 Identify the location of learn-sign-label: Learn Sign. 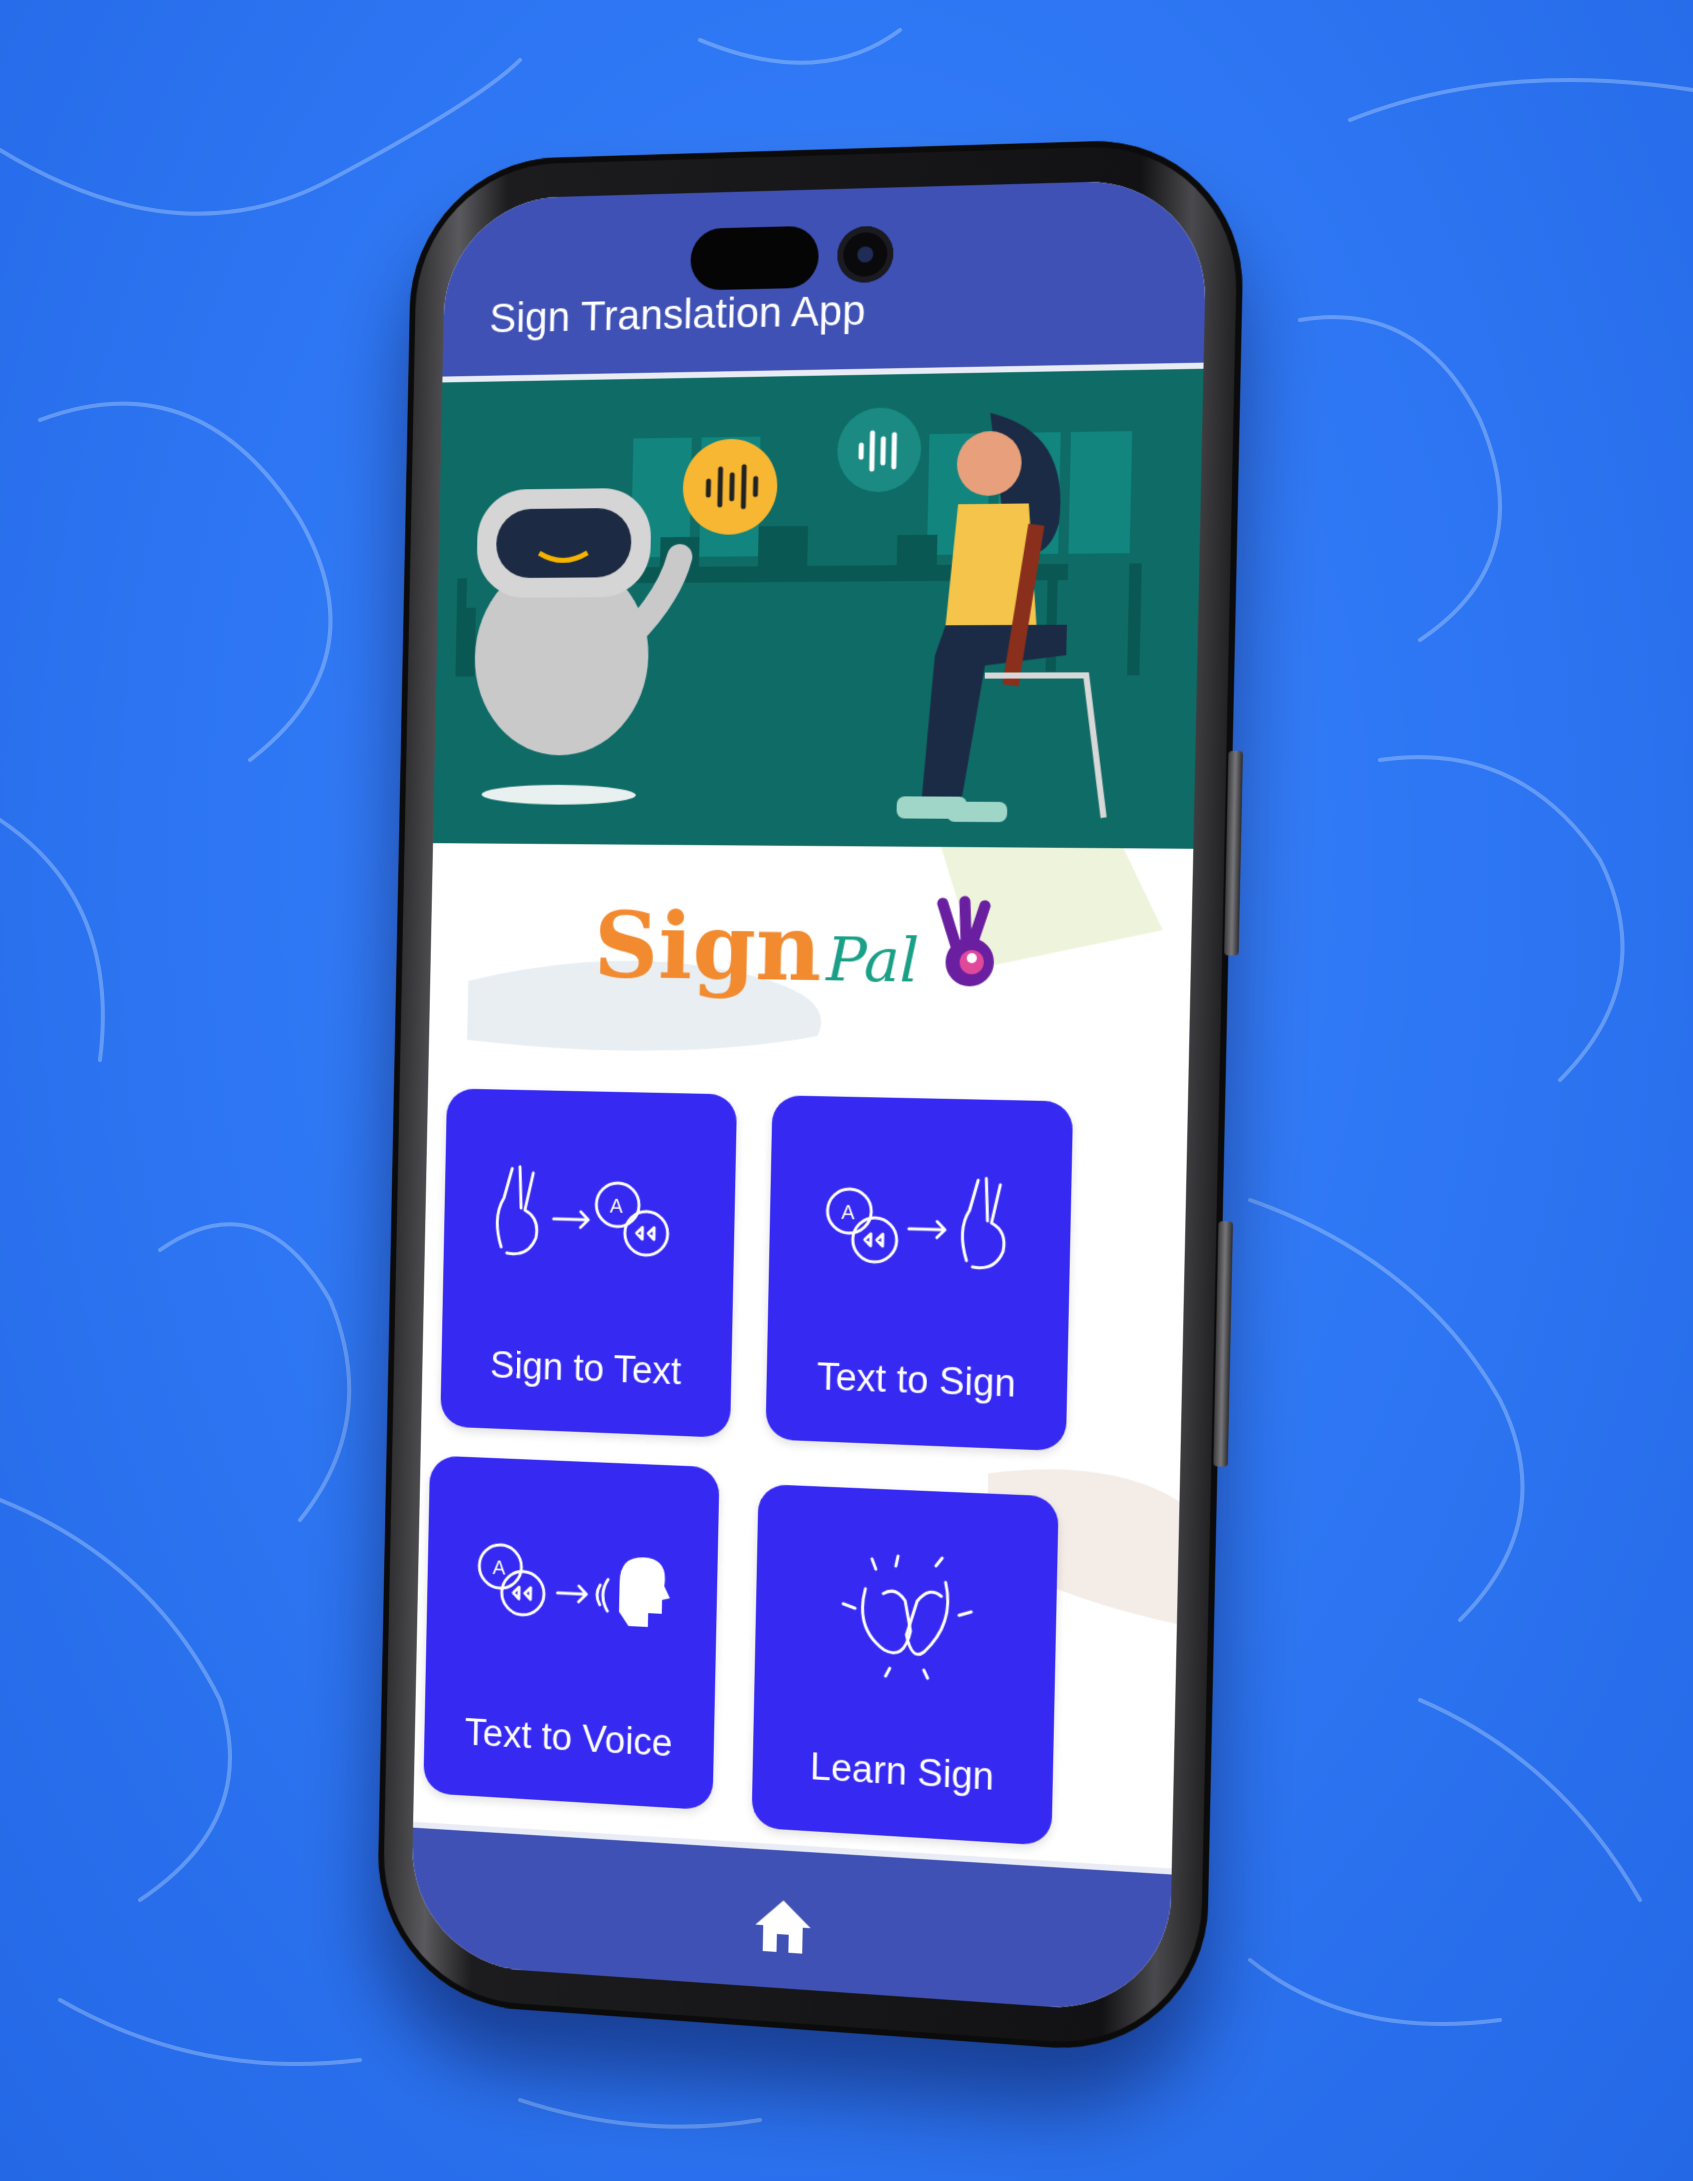
(902, 1772).